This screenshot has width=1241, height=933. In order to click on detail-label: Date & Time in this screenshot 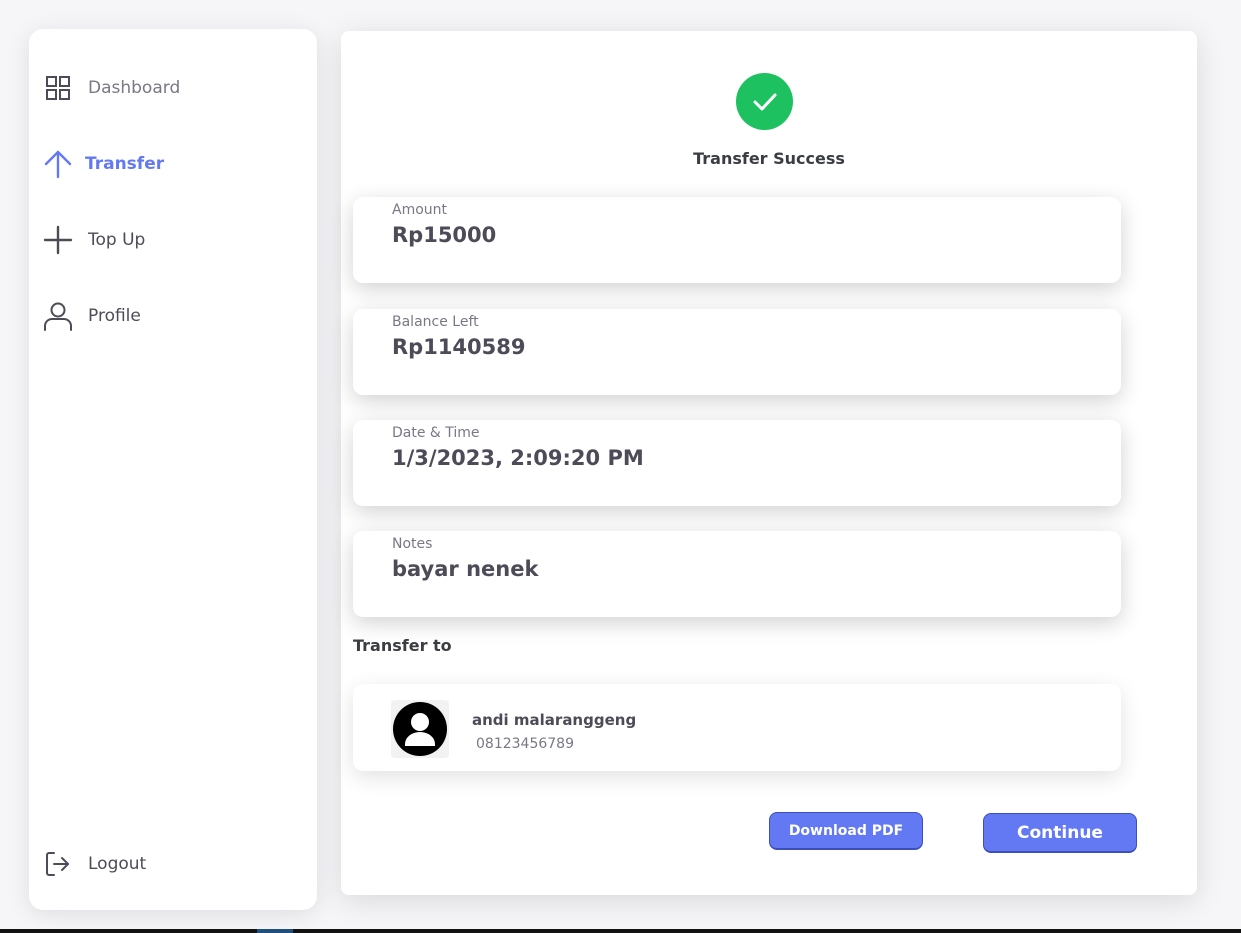, I will do `click(436, 433)`.